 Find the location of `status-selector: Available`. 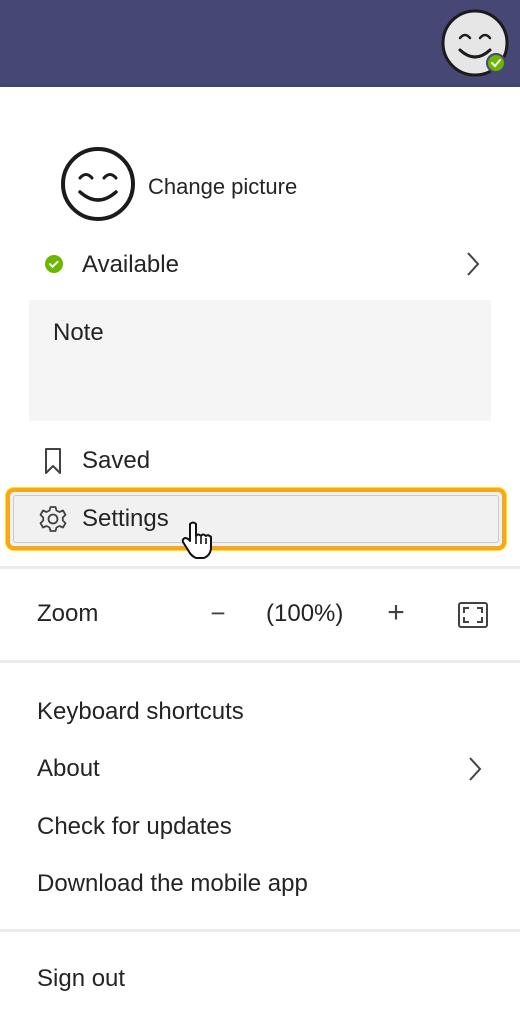

status-selector: Available is located at coordinates (260, 265).